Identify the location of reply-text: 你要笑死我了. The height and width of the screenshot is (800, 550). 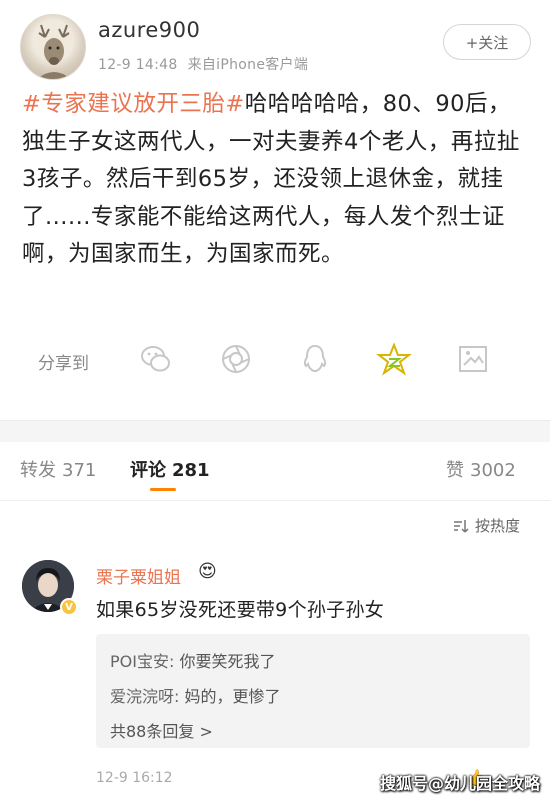
(227, 661).